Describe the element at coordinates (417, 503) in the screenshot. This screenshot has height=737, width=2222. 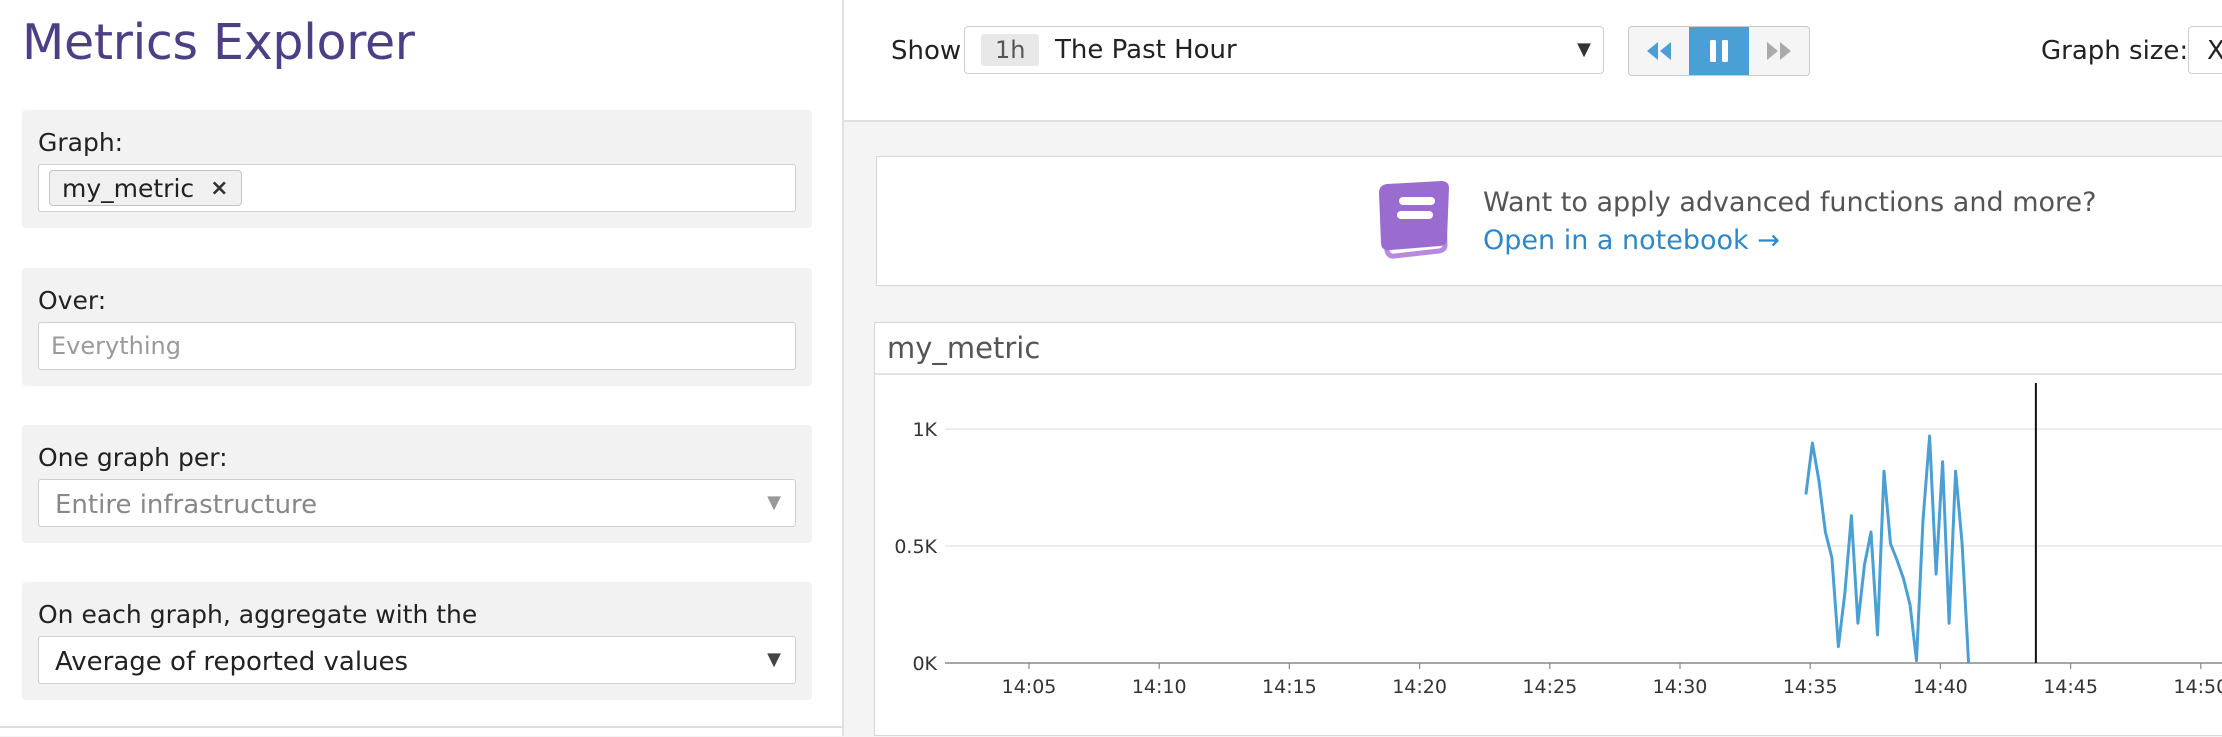
I see `one-graph-per-select: Entire infrastructure ▼` at that location.